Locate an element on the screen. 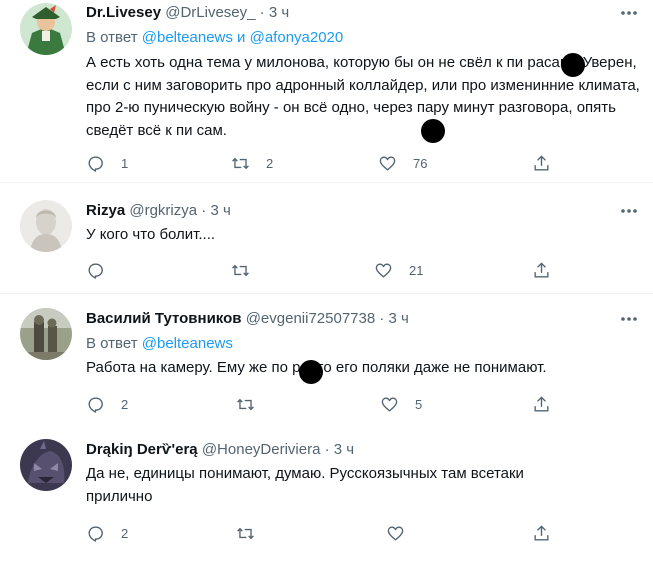 This screenshot has width=653, height=565. handle: @evgenii72507738 is located at coordinates (311, 318).